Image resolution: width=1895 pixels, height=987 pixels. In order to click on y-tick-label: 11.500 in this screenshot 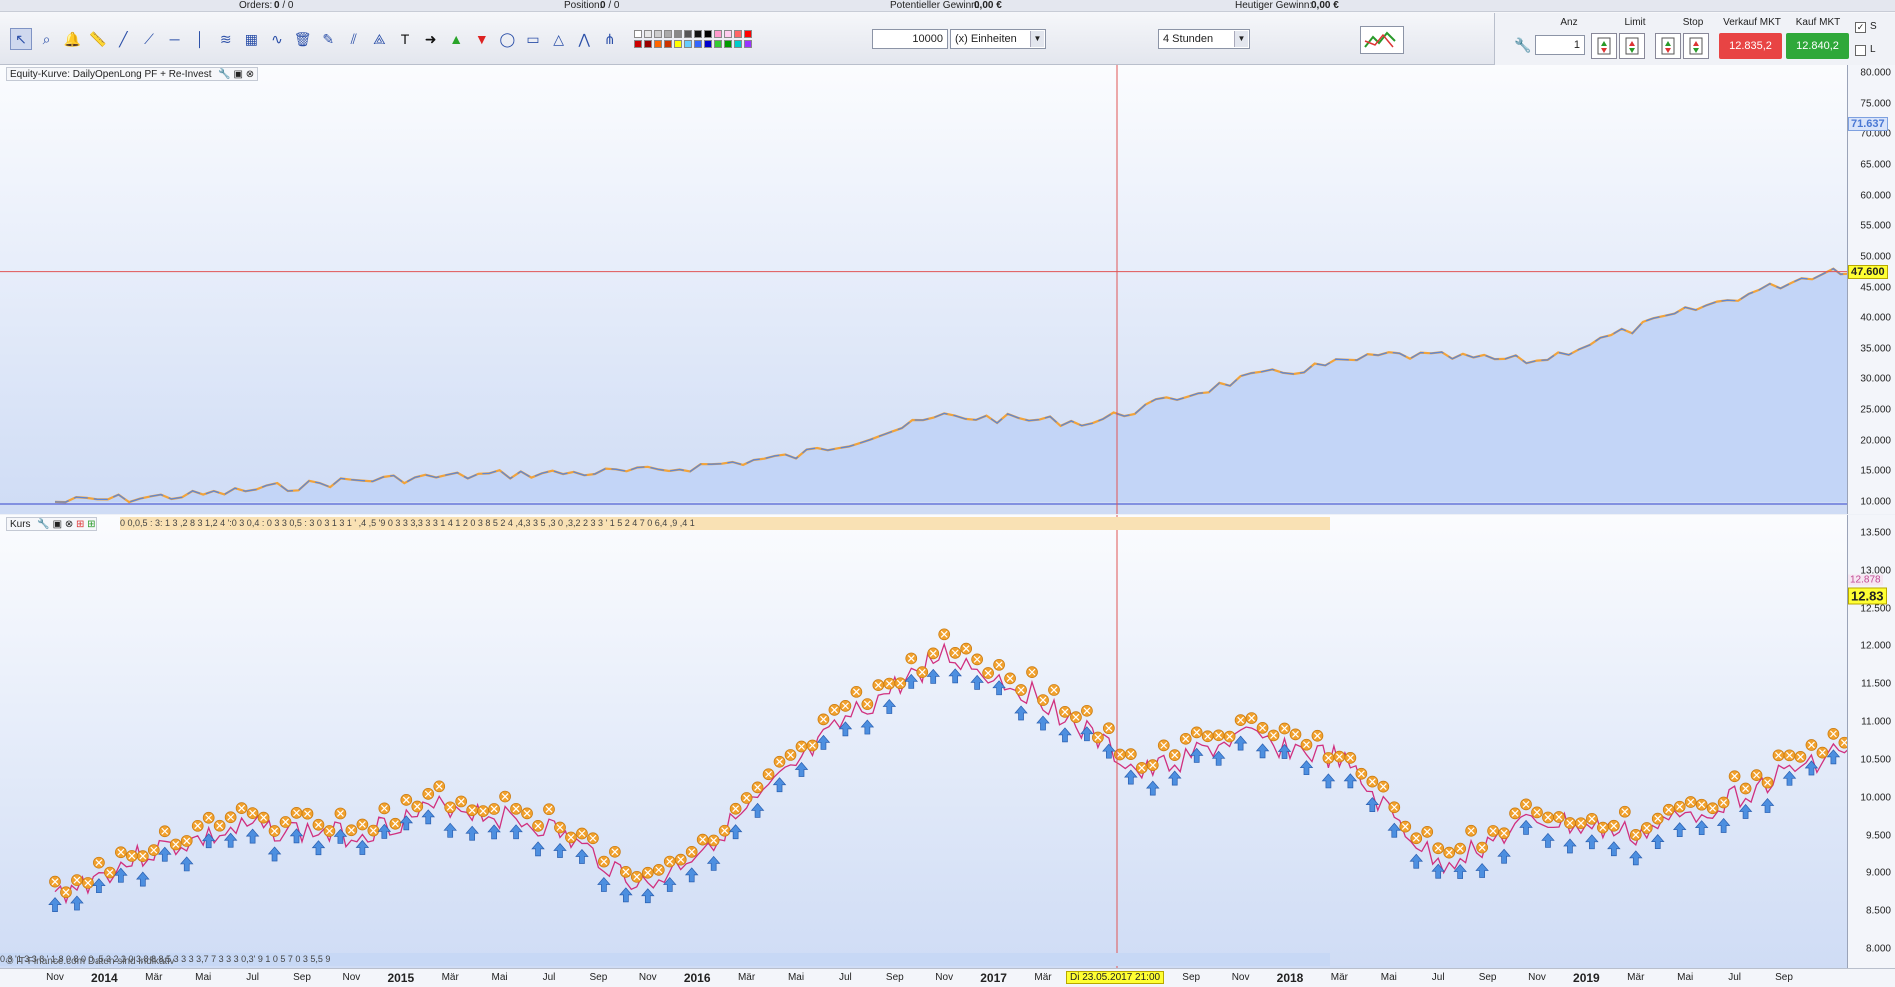, I will do `click(1876, 684)`.